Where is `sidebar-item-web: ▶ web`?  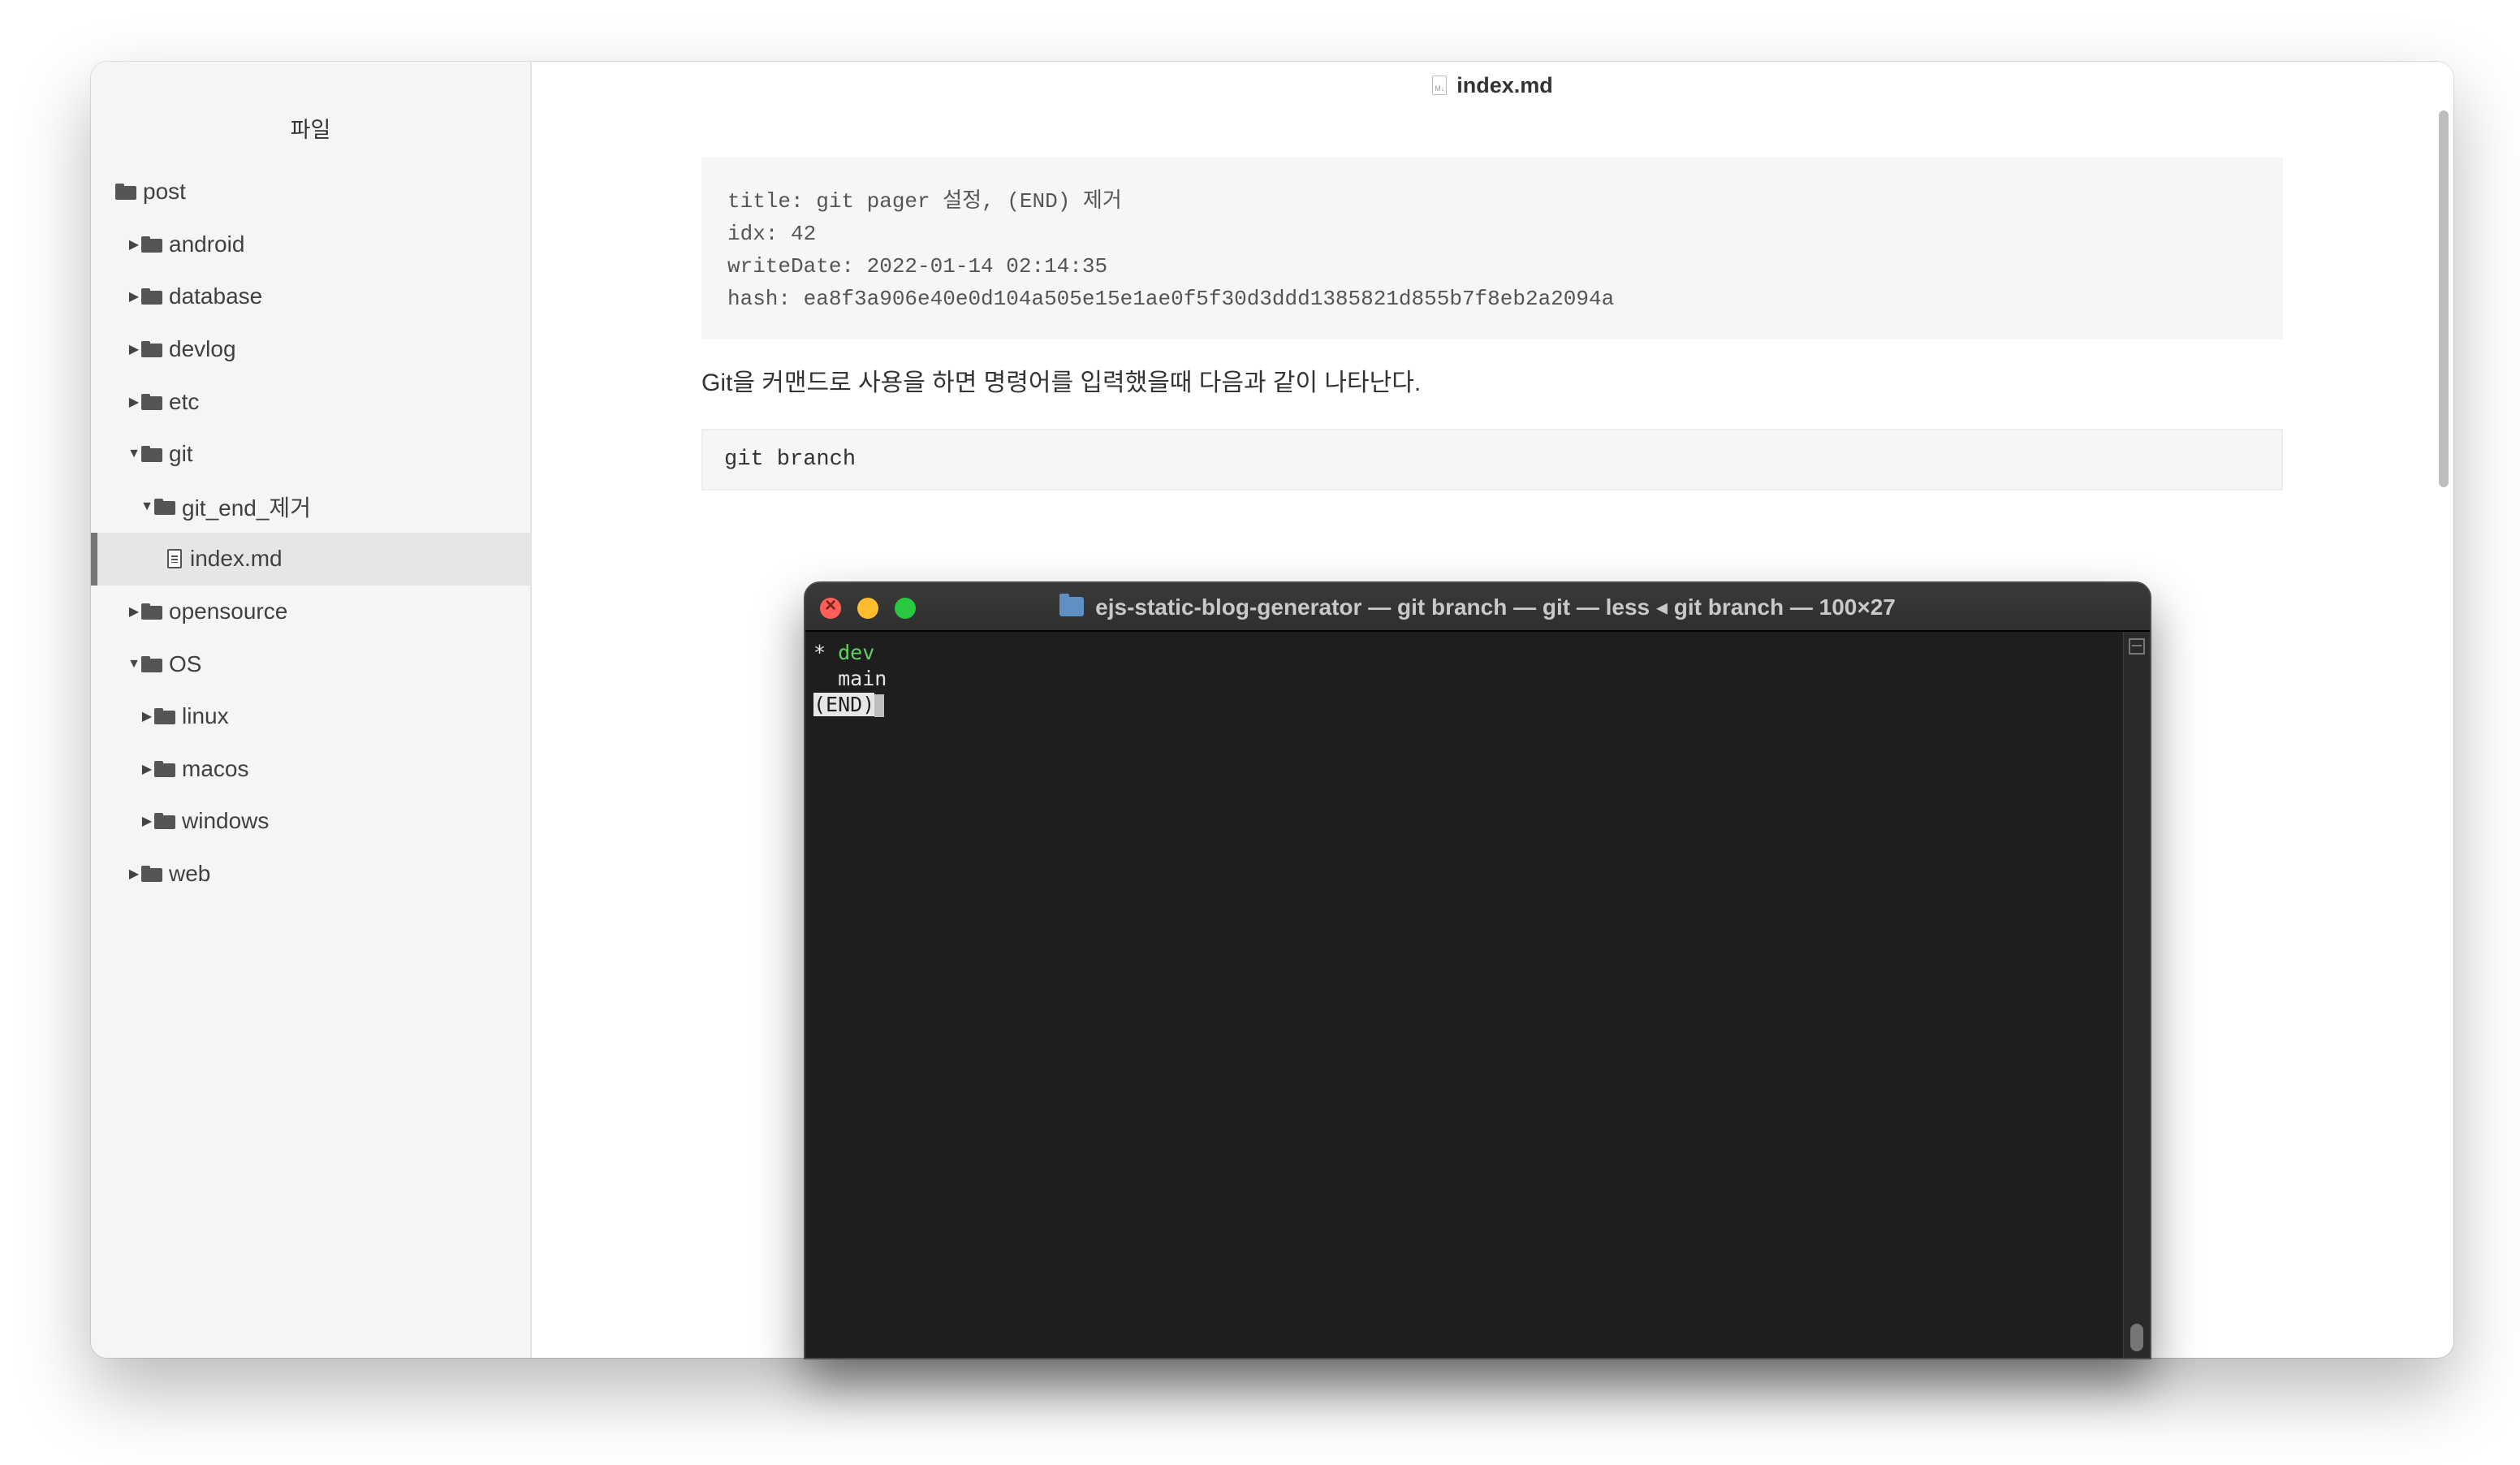 sidebar-item-web: ▶ web is located at coordinates (310, 875).